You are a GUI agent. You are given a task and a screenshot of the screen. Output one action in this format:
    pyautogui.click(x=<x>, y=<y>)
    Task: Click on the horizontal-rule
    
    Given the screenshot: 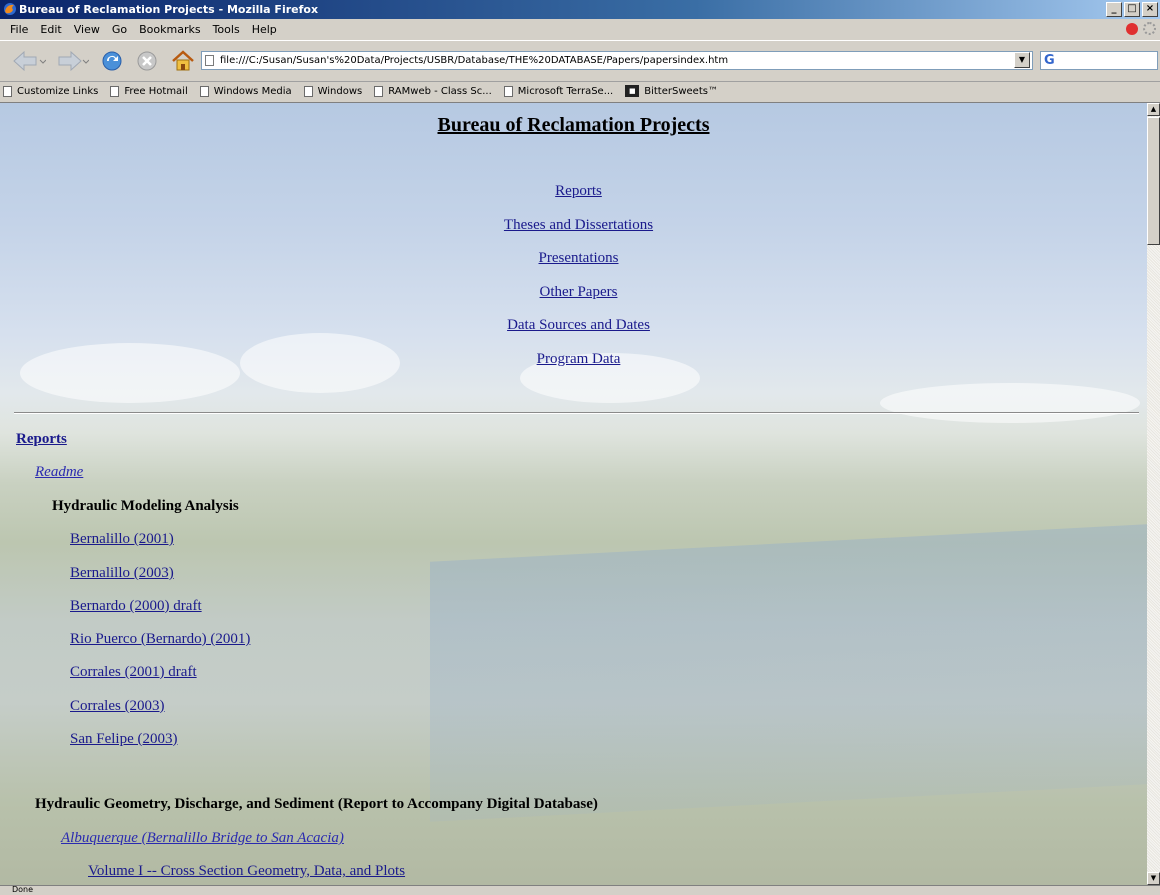 What is the action you would take?
    pyautogui.click(x=576, y=413)
    